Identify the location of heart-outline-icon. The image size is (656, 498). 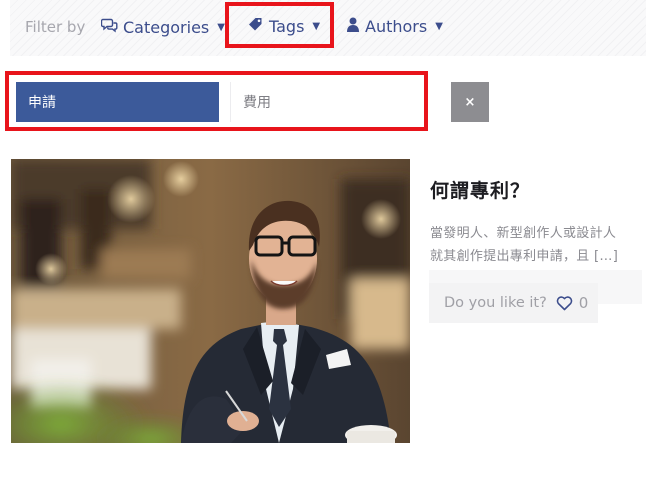
(564, 303).